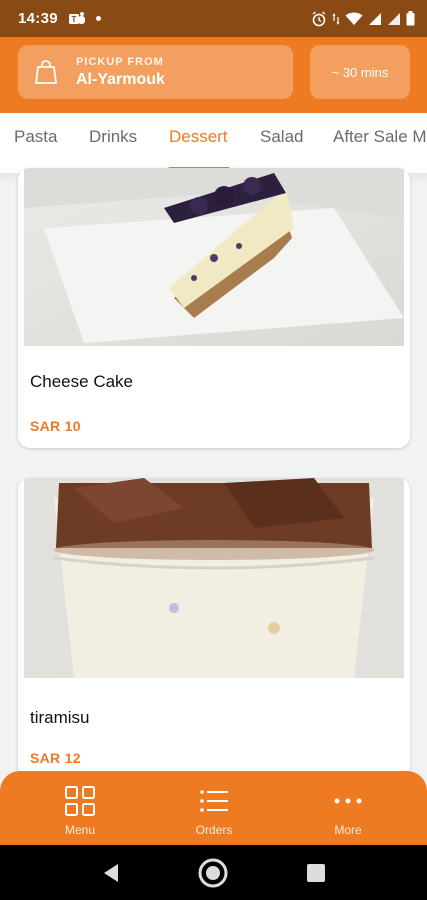  I want to click on nav-more: More, so click(348, 811).